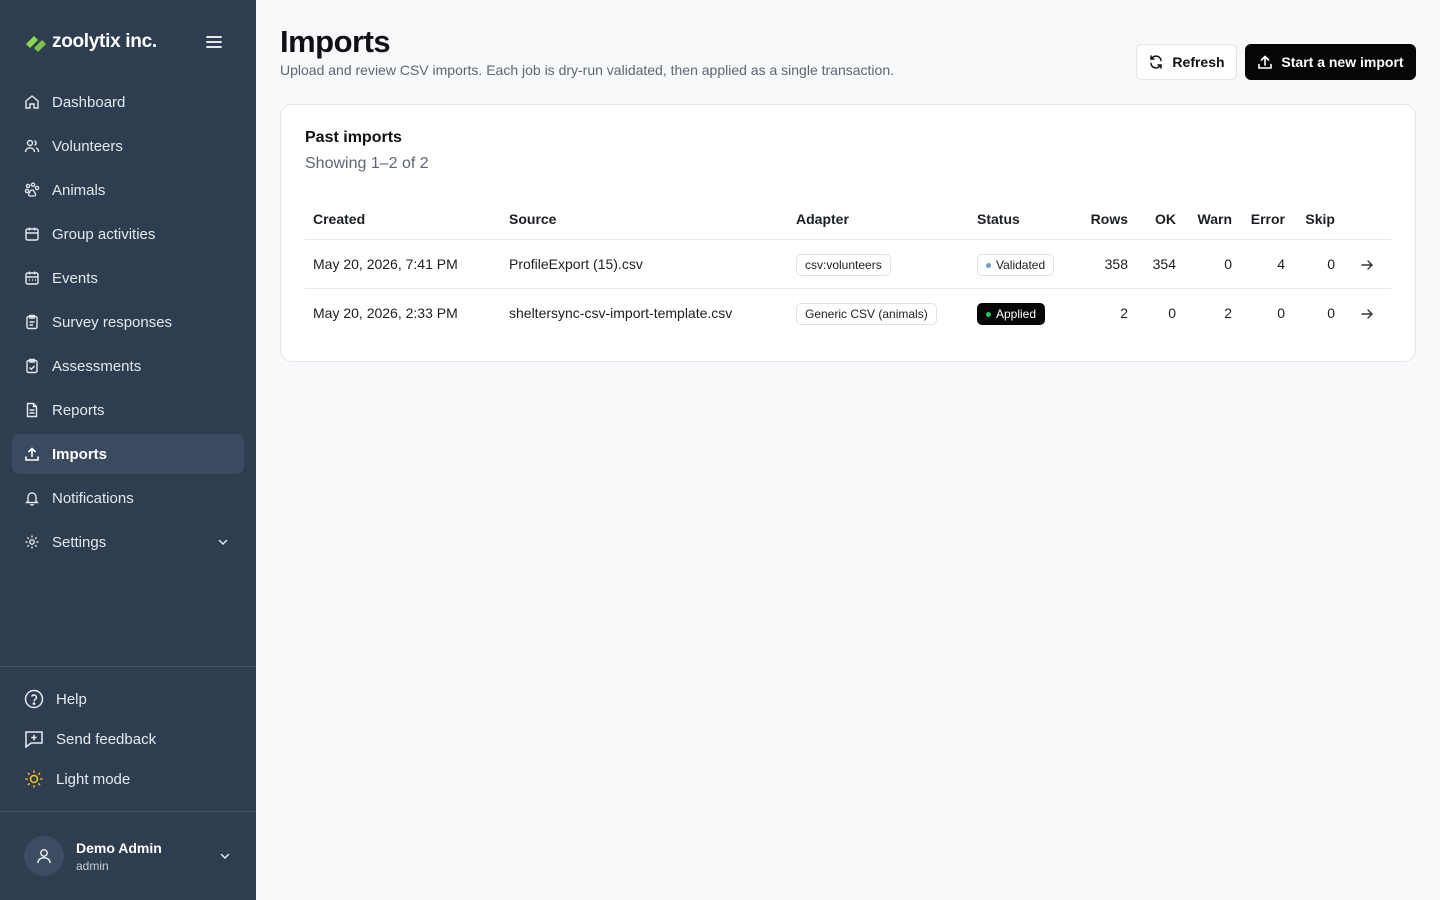  I want to click on avatar, so click(44, 856).